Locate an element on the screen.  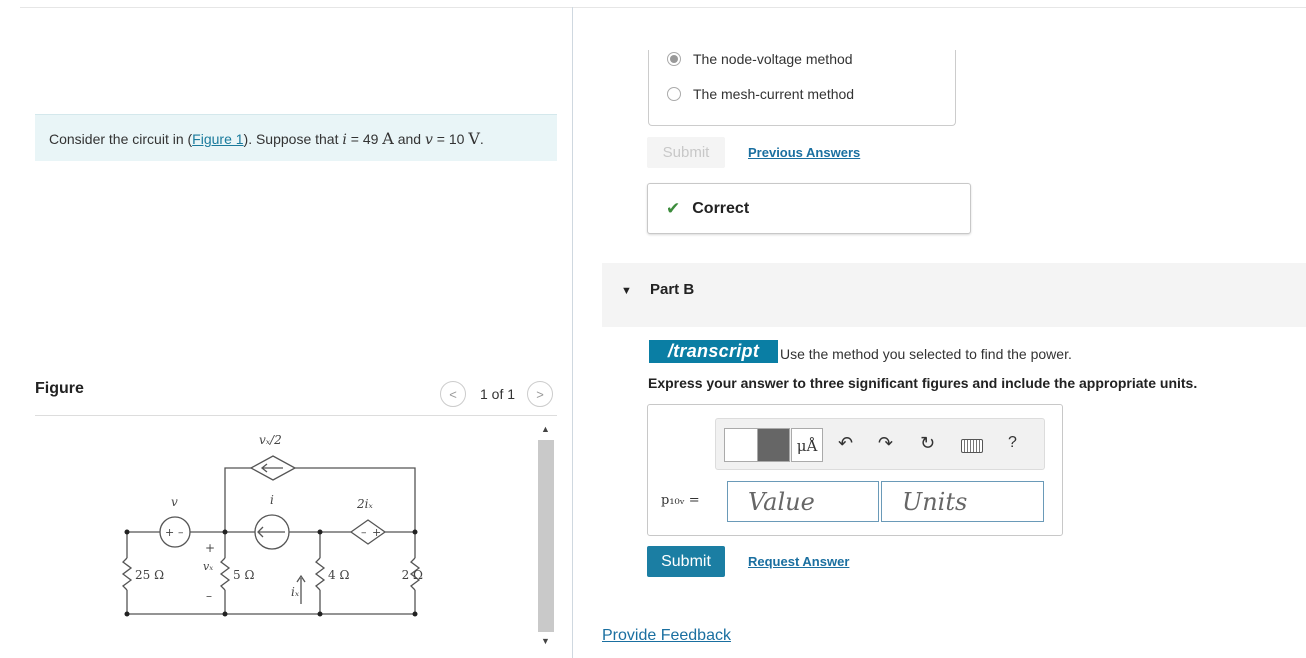
templates-button is located at coordinates (757, 445).